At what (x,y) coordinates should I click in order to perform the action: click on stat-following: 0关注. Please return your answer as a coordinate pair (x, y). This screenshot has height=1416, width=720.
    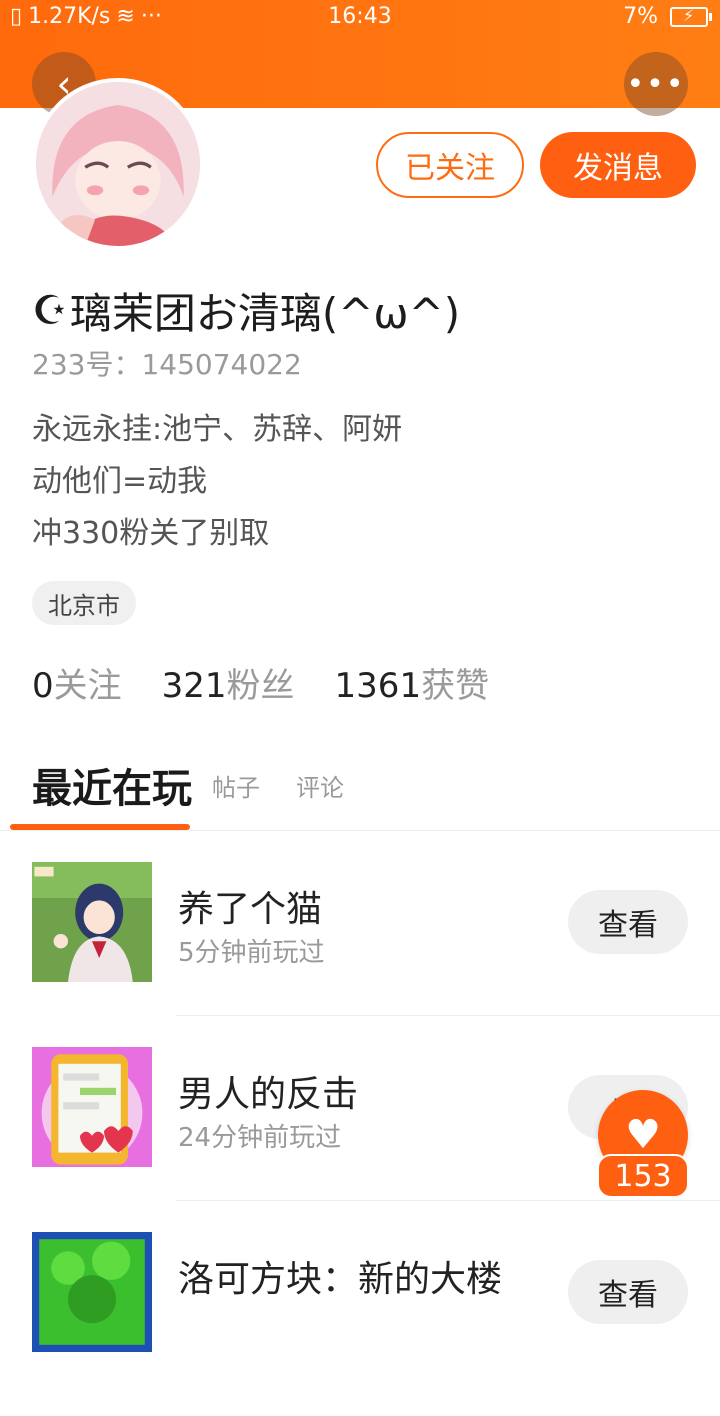
    Looking at the image, I should click on (77, 682).